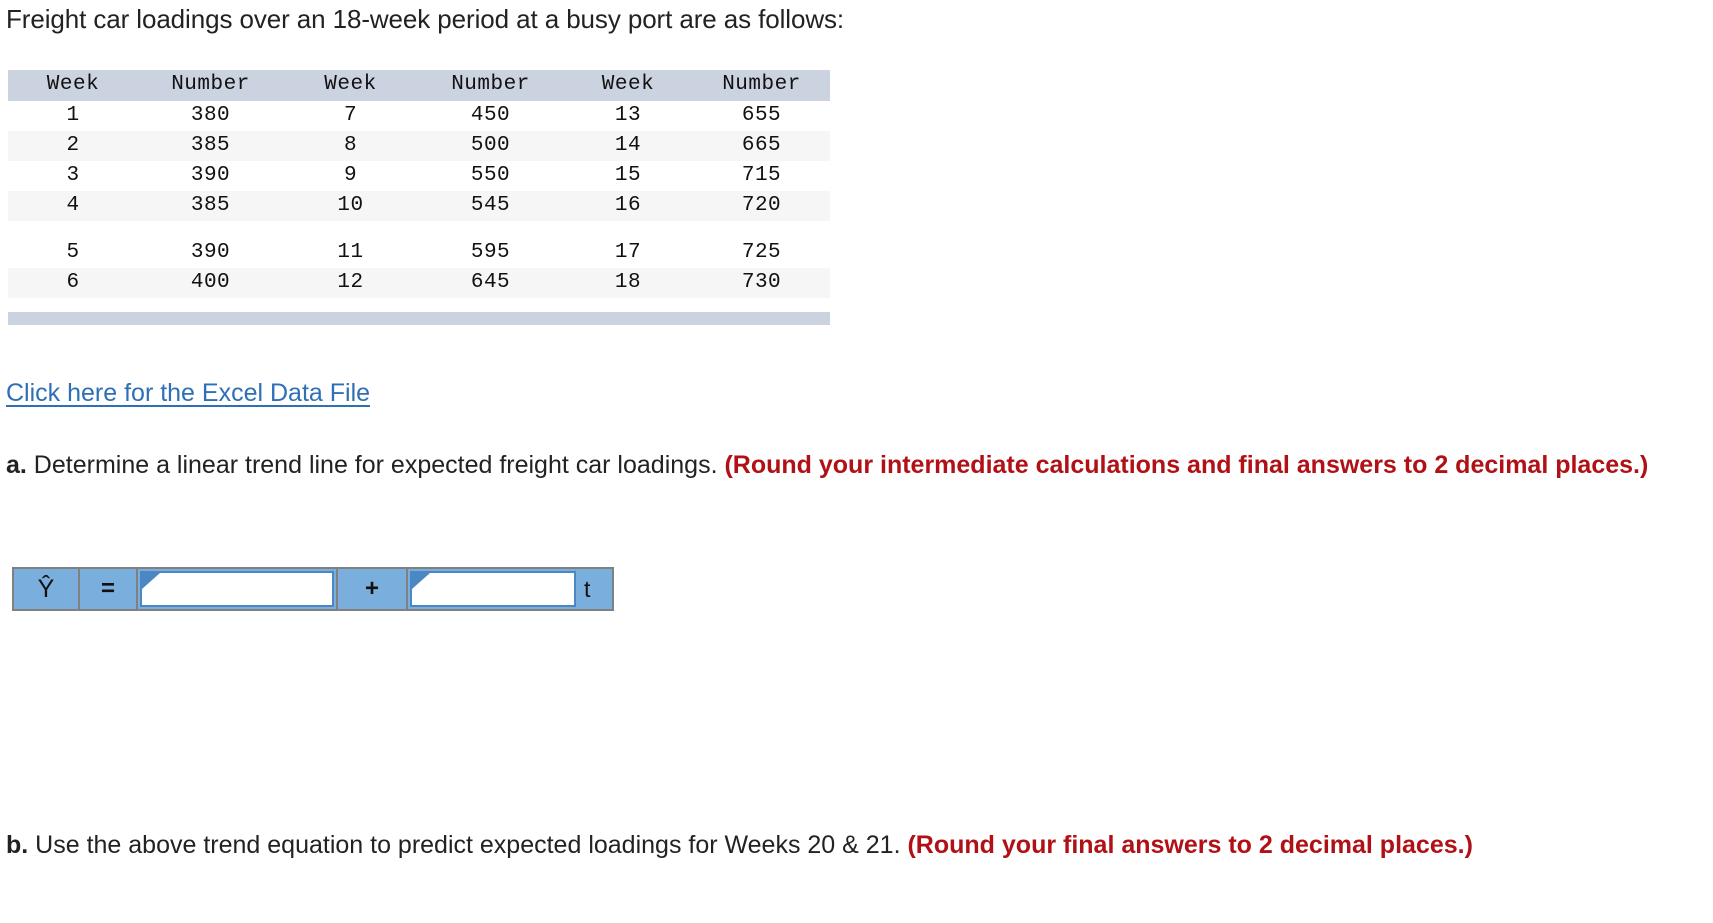  I want to click on y-hat-label: Ŷ, so click(47, 589).